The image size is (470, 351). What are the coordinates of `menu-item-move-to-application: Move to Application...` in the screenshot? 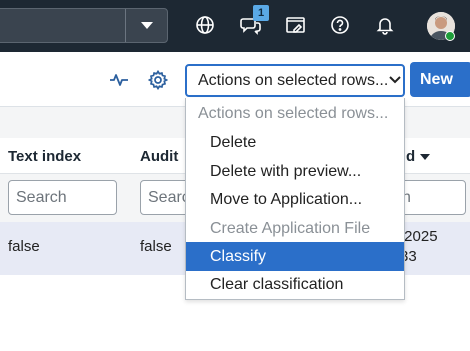 It's located at (295, 199).